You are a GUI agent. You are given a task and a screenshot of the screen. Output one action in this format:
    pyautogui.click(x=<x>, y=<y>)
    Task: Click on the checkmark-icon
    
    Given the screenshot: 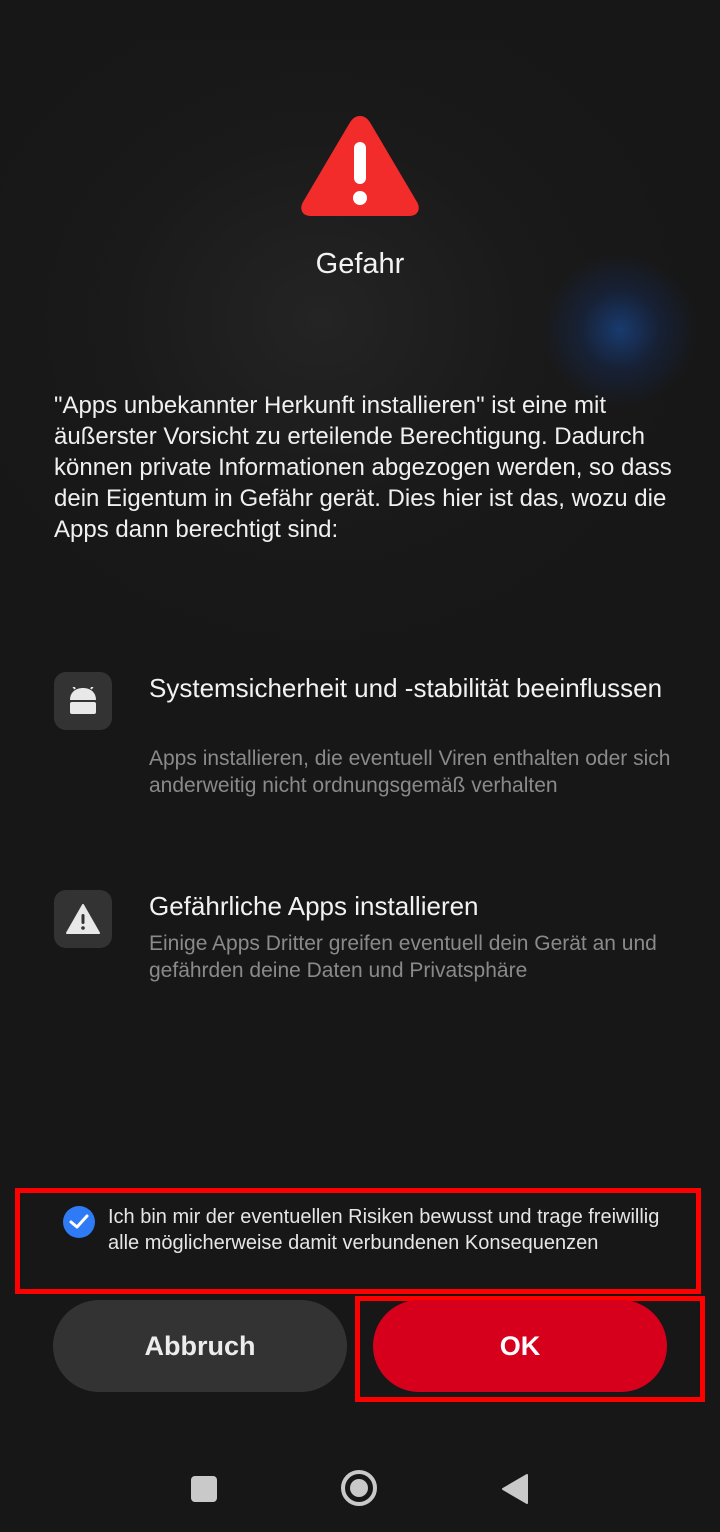 What is the action you would take?
    pyautogui.click(x=79, y=1221)
    